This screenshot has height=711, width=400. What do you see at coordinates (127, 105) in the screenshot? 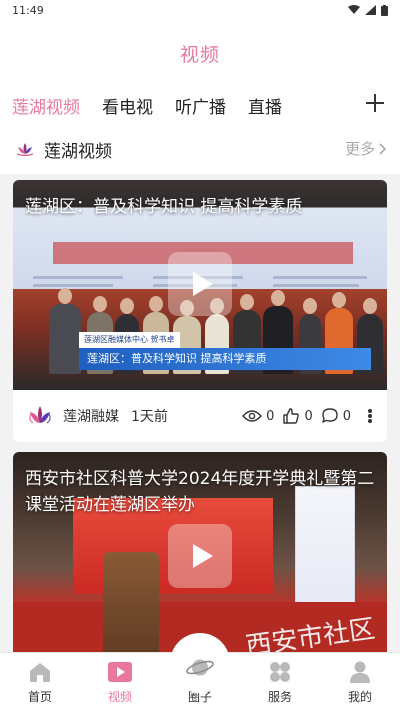
I see `tab-watch-tv: 看电视` at bounding box center [127, 105].